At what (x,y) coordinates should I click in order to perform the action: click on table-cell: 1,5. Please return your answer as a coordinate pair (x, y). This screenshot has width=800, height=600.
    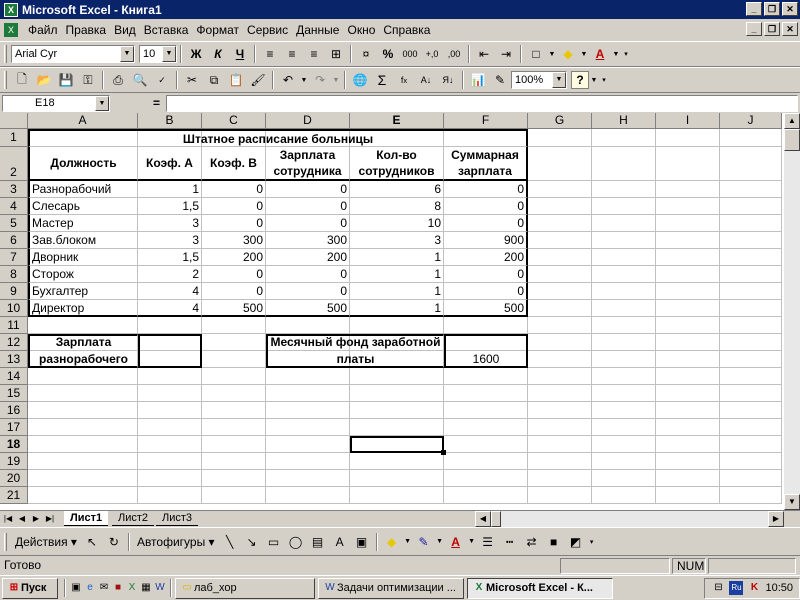
    Looking at the image, I should click on (170, 206).